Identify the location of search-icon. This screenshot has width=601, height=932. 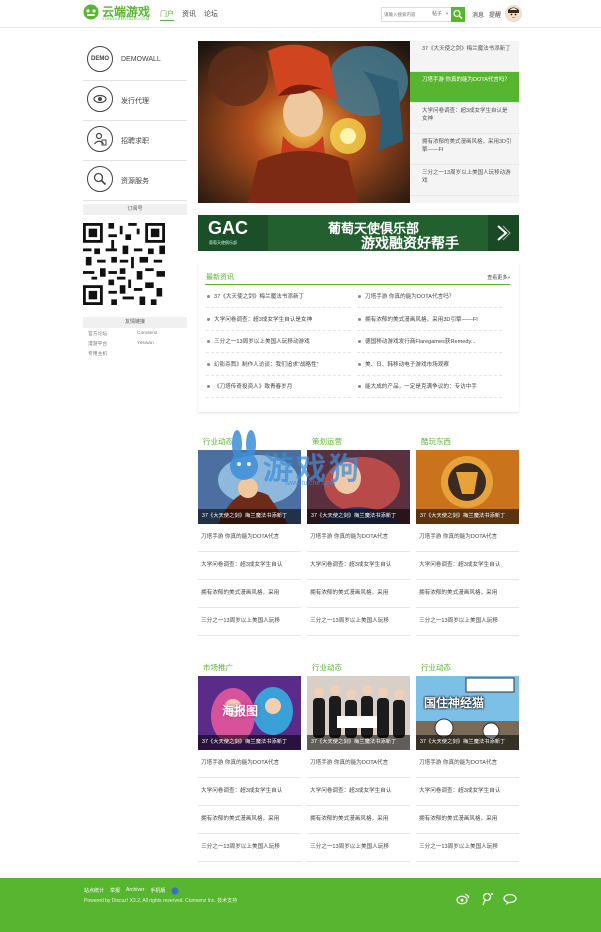
(100, 179).